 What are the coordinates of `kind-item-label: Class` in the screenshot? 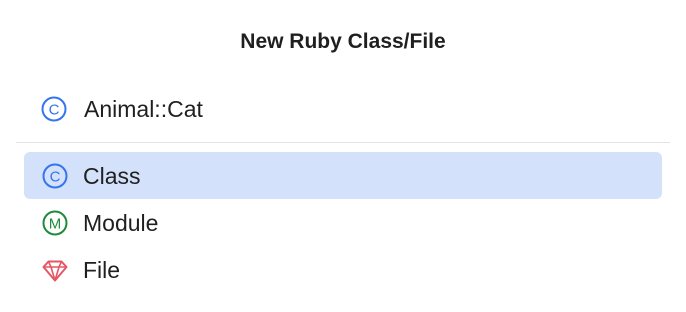 It's located at (112, 175).